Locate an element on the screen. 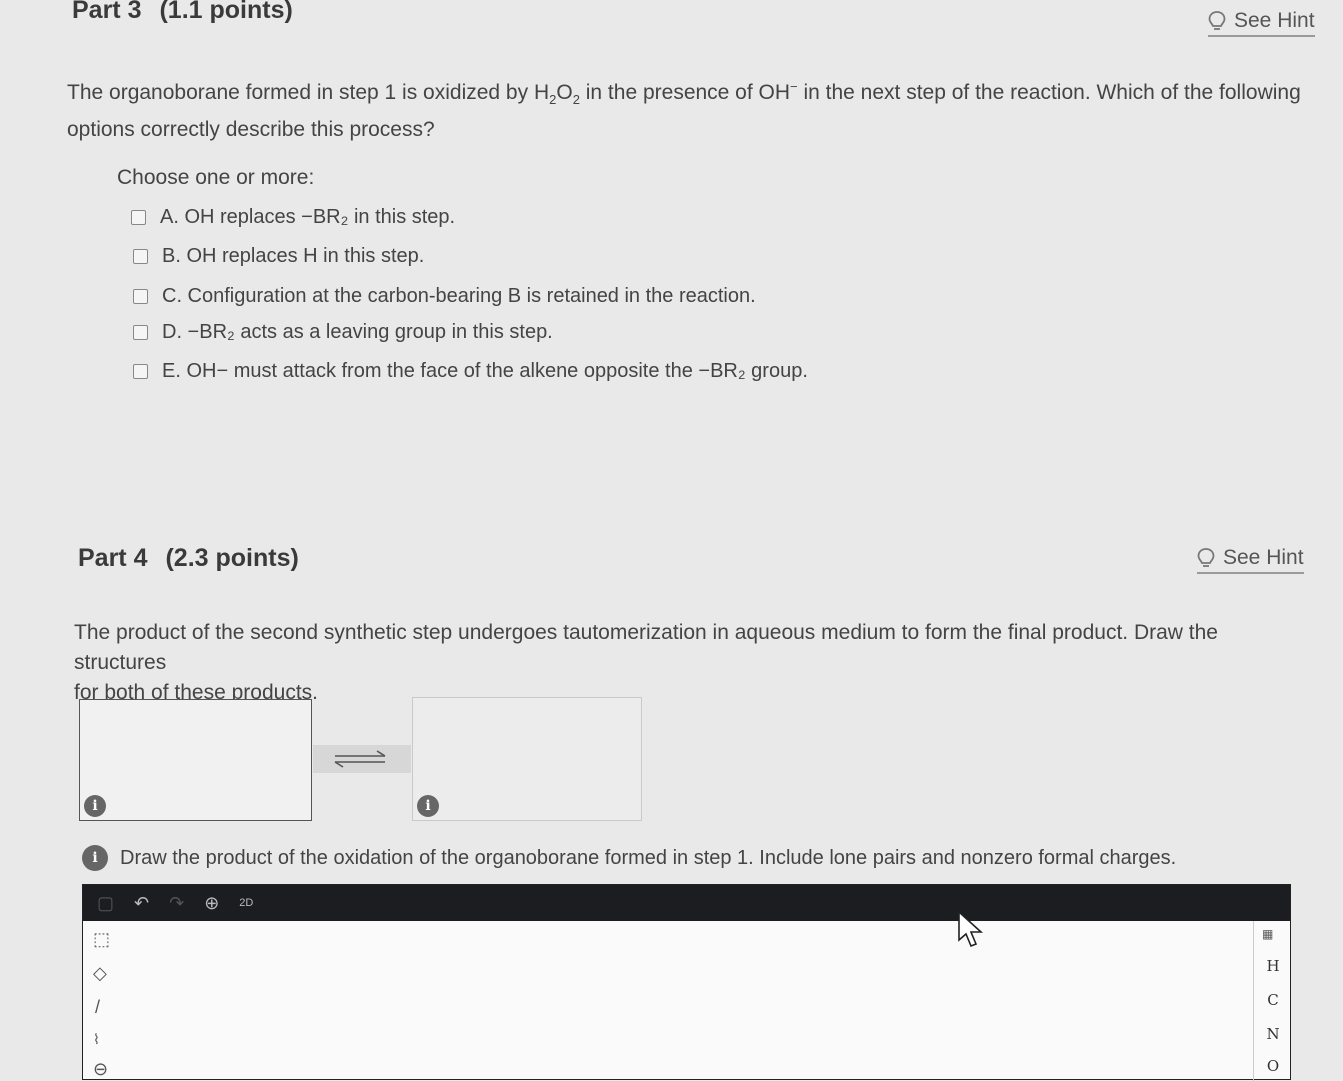  atom-c-button: C is located at coordinates (1273, 1000).